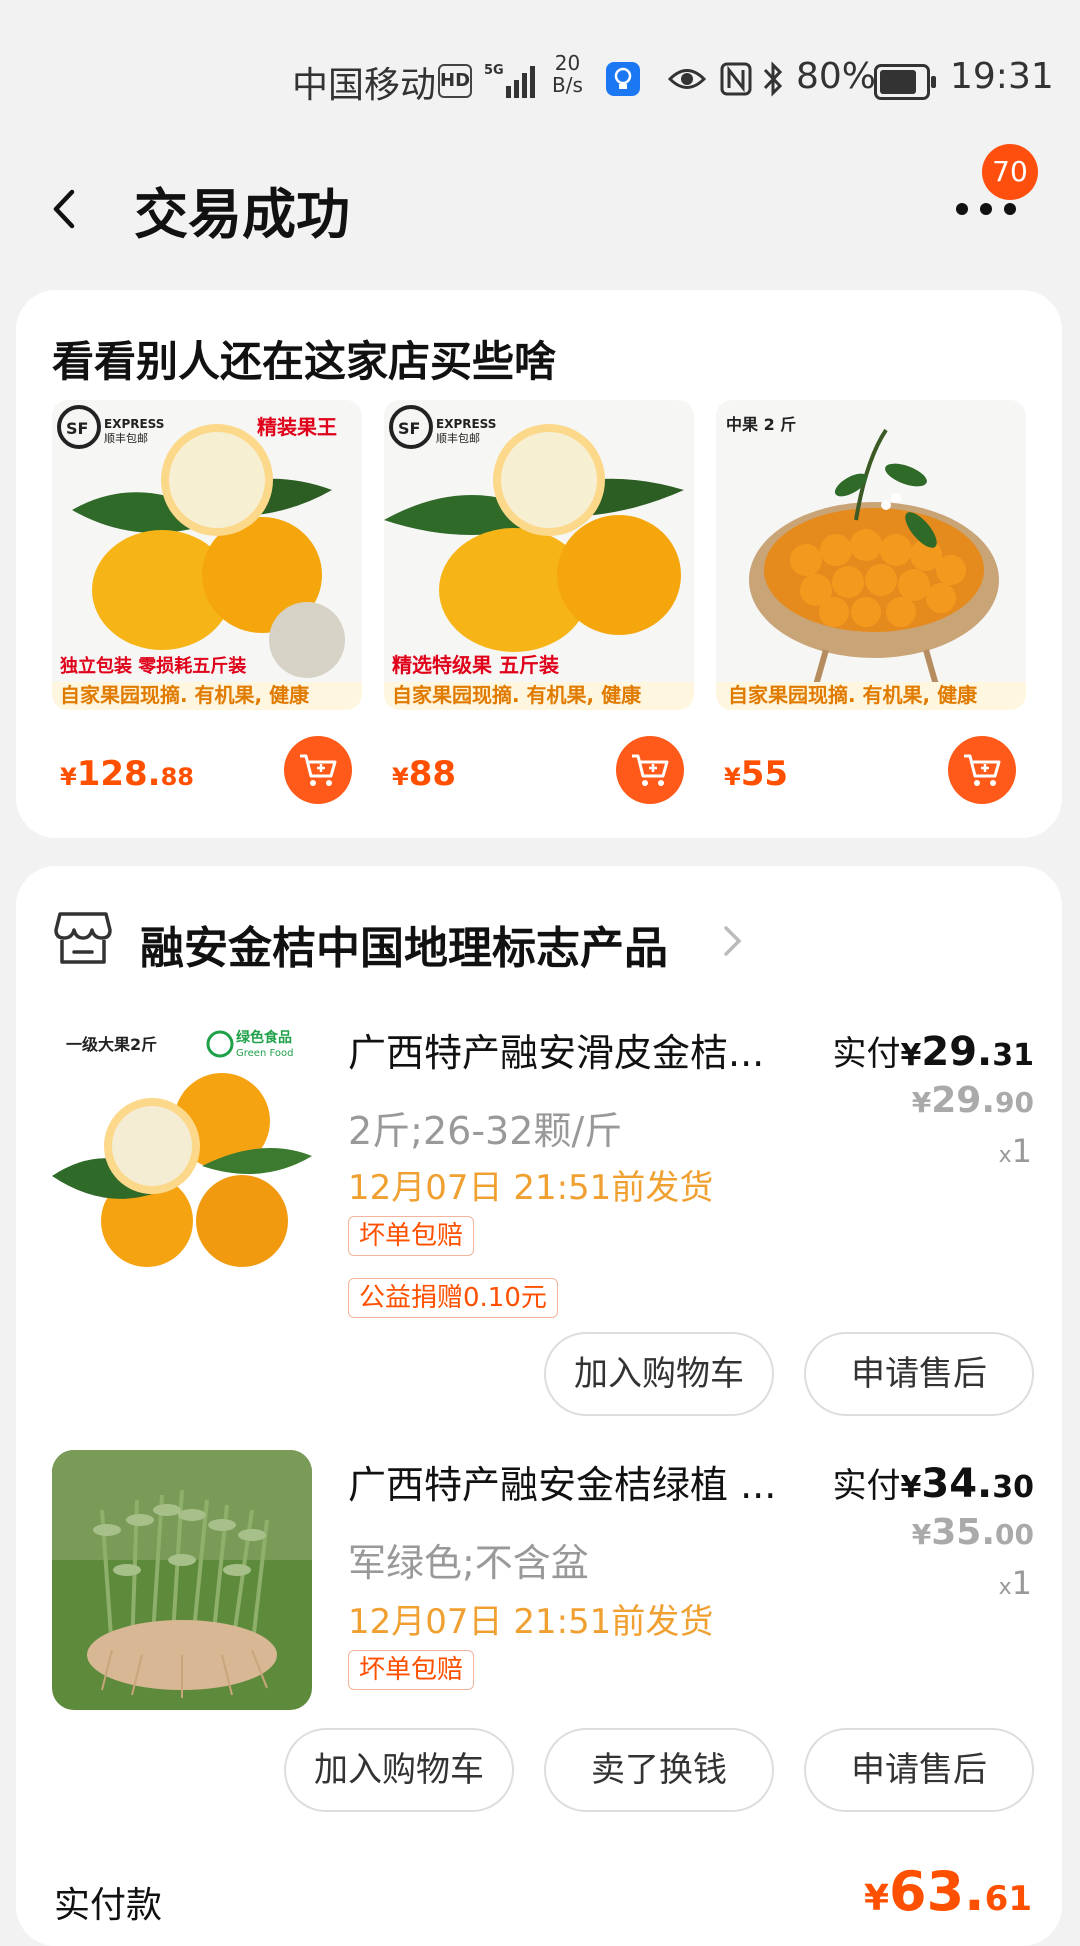 The height and width of the screenshot is (1946, 1080). Describe the element at coordinates (453, 1298) in the screenshot. I see `charity-tag: 公益捐赠0.10元` at that location.